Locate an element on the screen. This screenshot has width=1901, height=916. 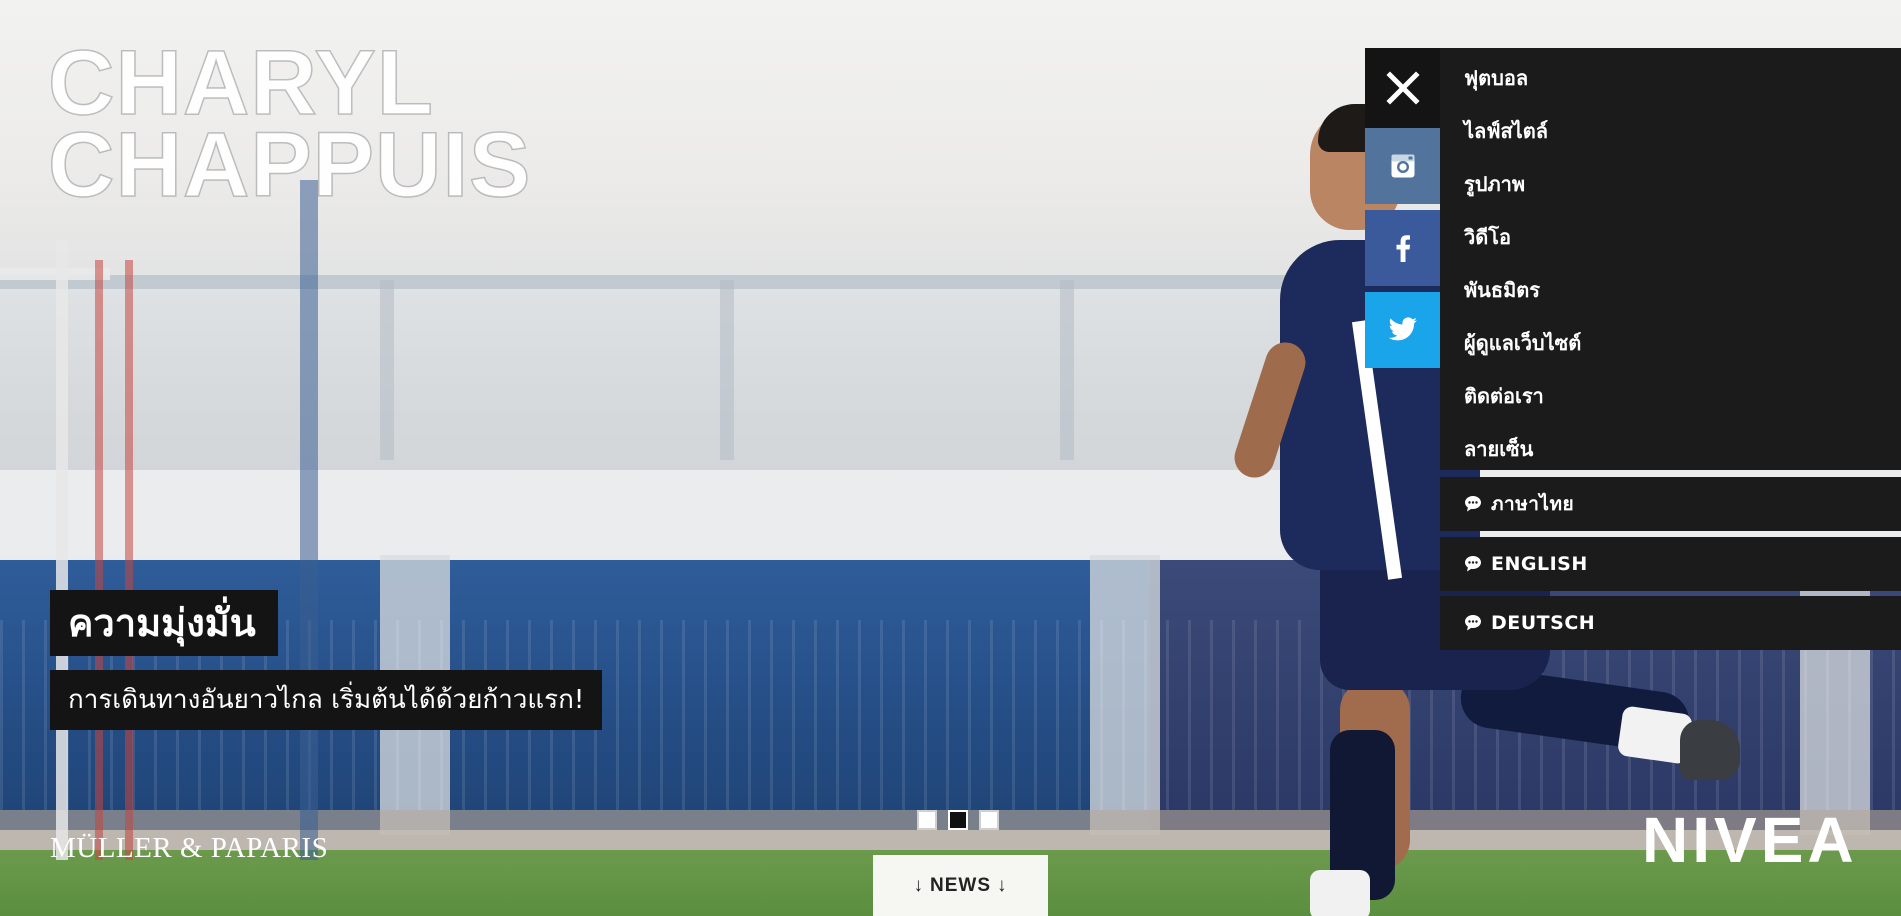
slider-pagination is located at coordinates (958, 820).